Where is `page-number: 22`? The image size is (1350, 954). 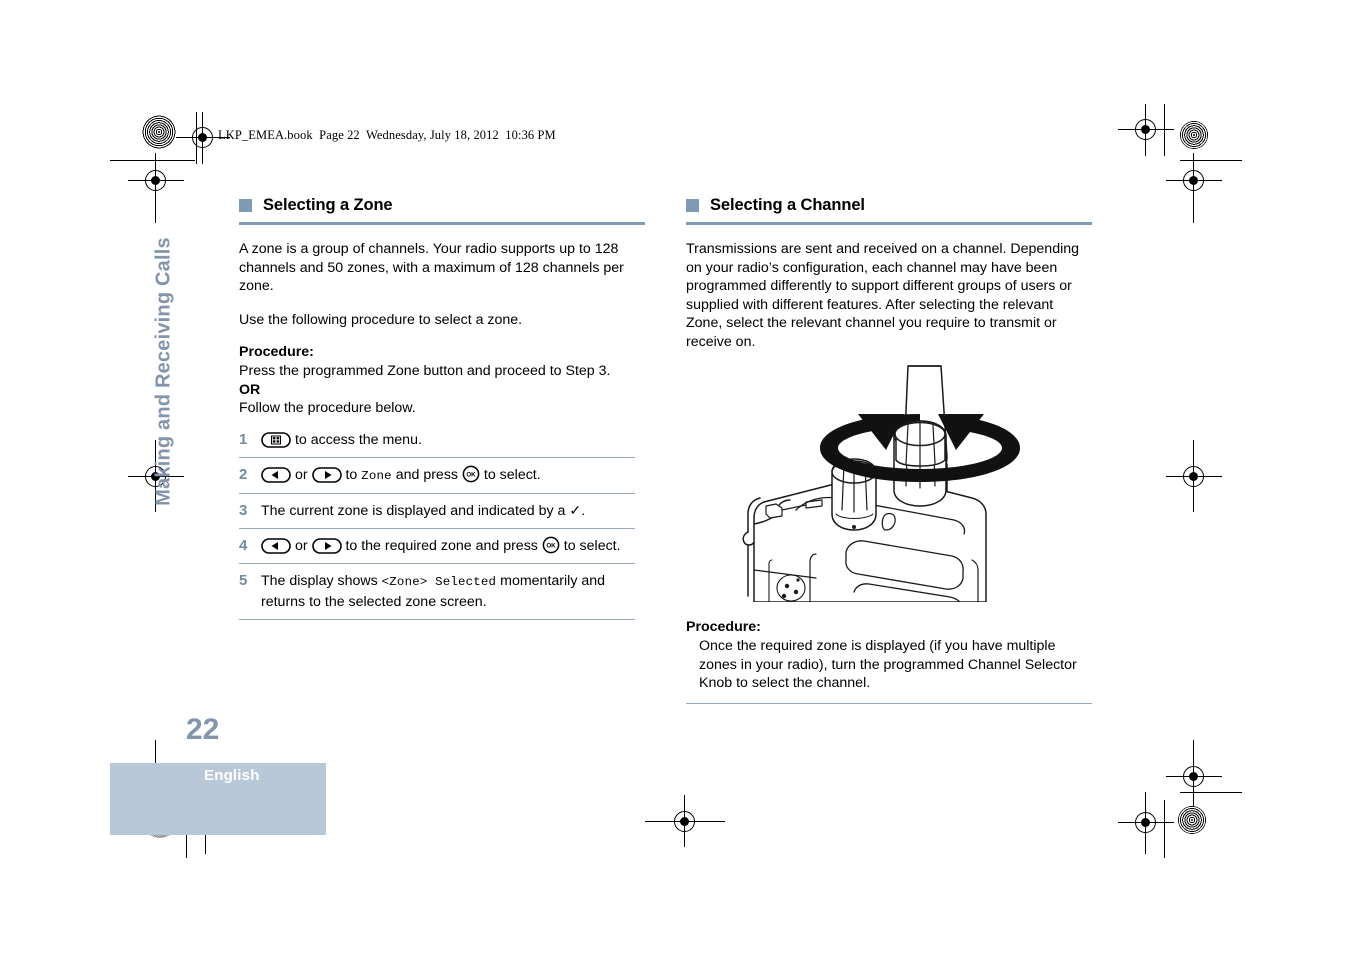
page-number: 22 is located at coordinates (203, 729).